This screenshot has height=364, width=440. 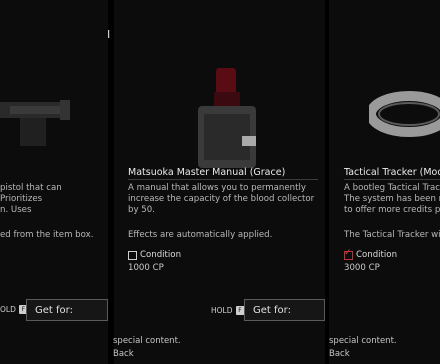 I want to click on item-title: Matsuoka Master Manual (Grace), so click(x=207, y=172).